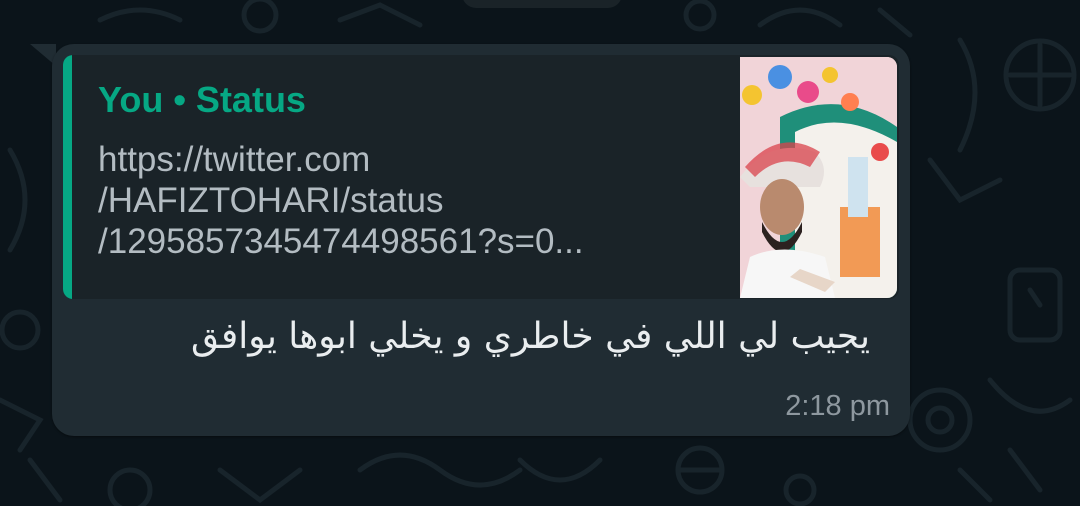 Image resolution: width=1080 pixels, height=506 pixels. Describe the element at coordinates (837, 406) in the screenshot. I see `message-timestamp: 2:18 pm` at that location.